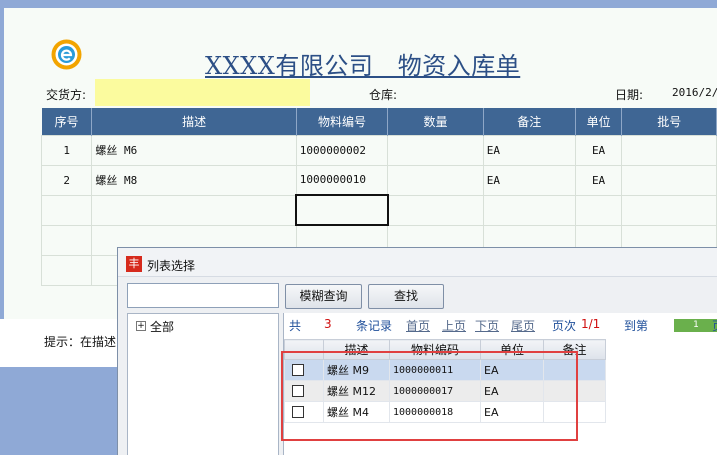 This screenshot has width=717, height=455. I want to click on tree-item-all: 全部, so click(162, 326).